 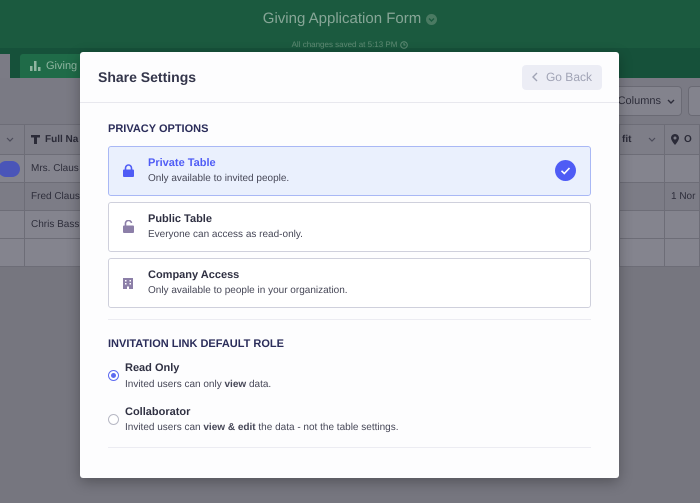 I want to click on building-icon, so click(x=128, y=282).